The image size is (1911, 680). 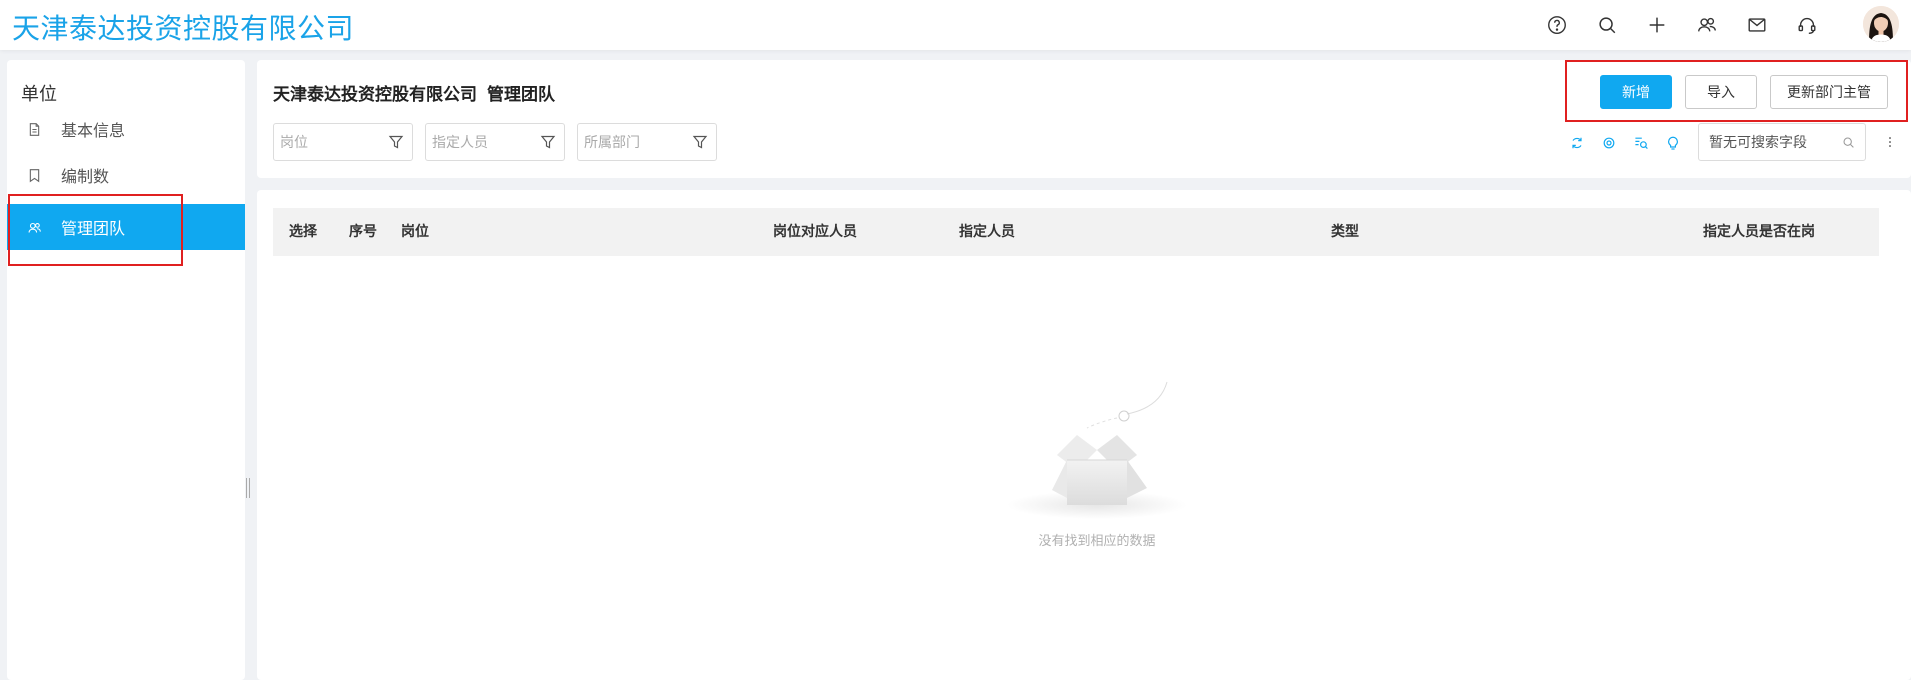 What do you see at coordinates (1673, 143) in the screenshot?
I see `lightbulb-icon` at bounding box center [1673, 143].